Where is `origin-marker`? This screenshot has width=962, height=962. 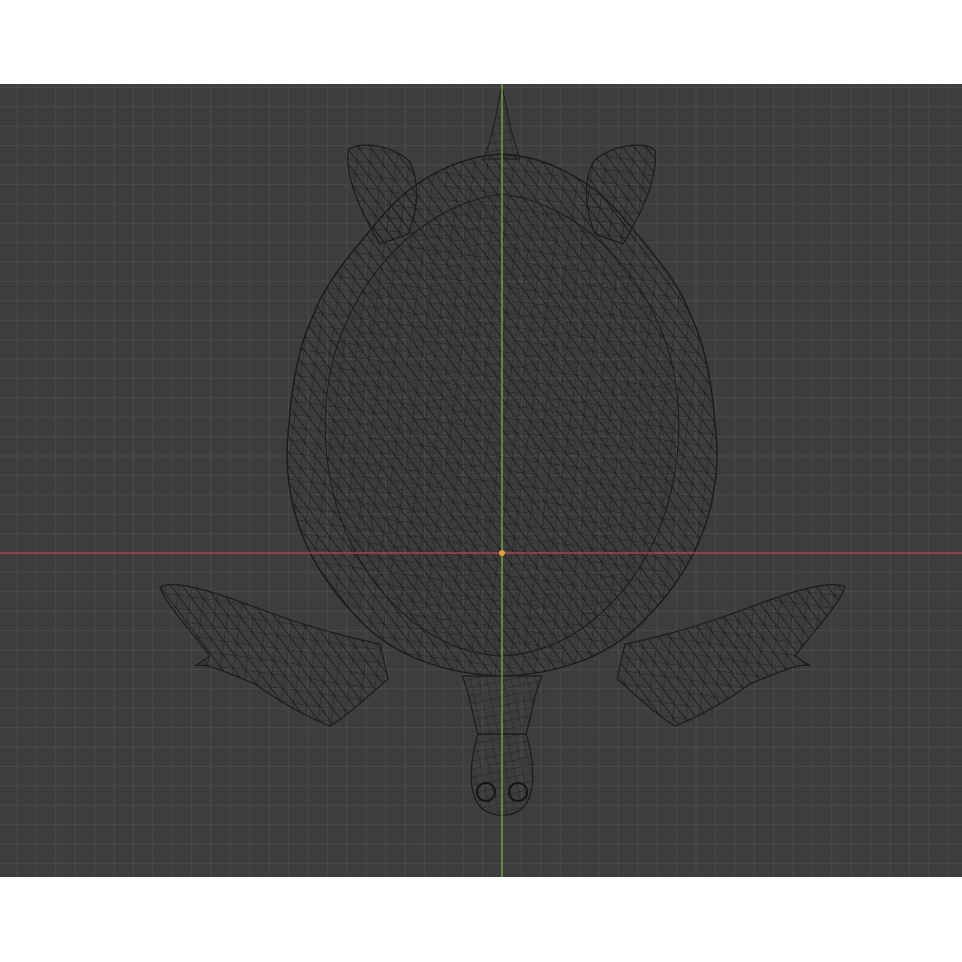 origin-marker is located at coordinates (502, 553).